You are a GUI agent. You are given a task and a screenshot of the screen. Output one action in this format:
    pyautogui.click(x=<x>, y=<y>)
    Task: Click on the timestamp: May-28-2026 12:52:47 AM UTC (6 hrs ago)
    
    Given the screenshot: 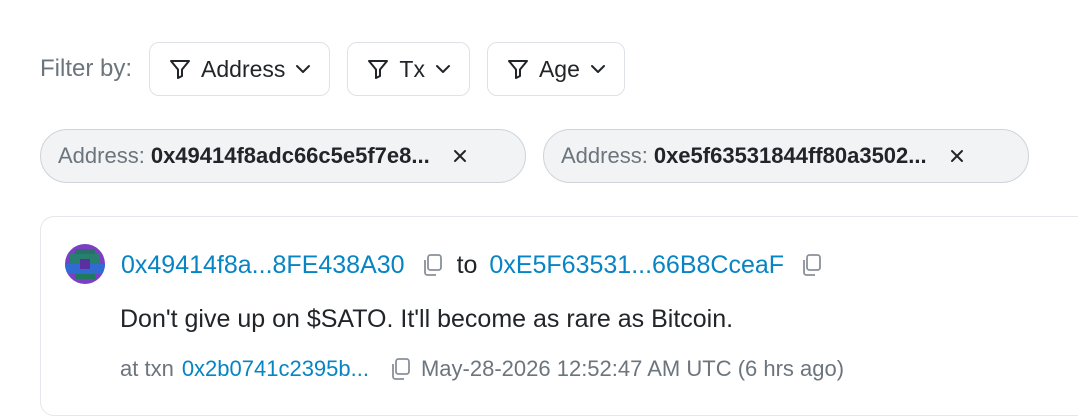 What is the action you would take?
    pyautogui.click(x=632, y=368)
    